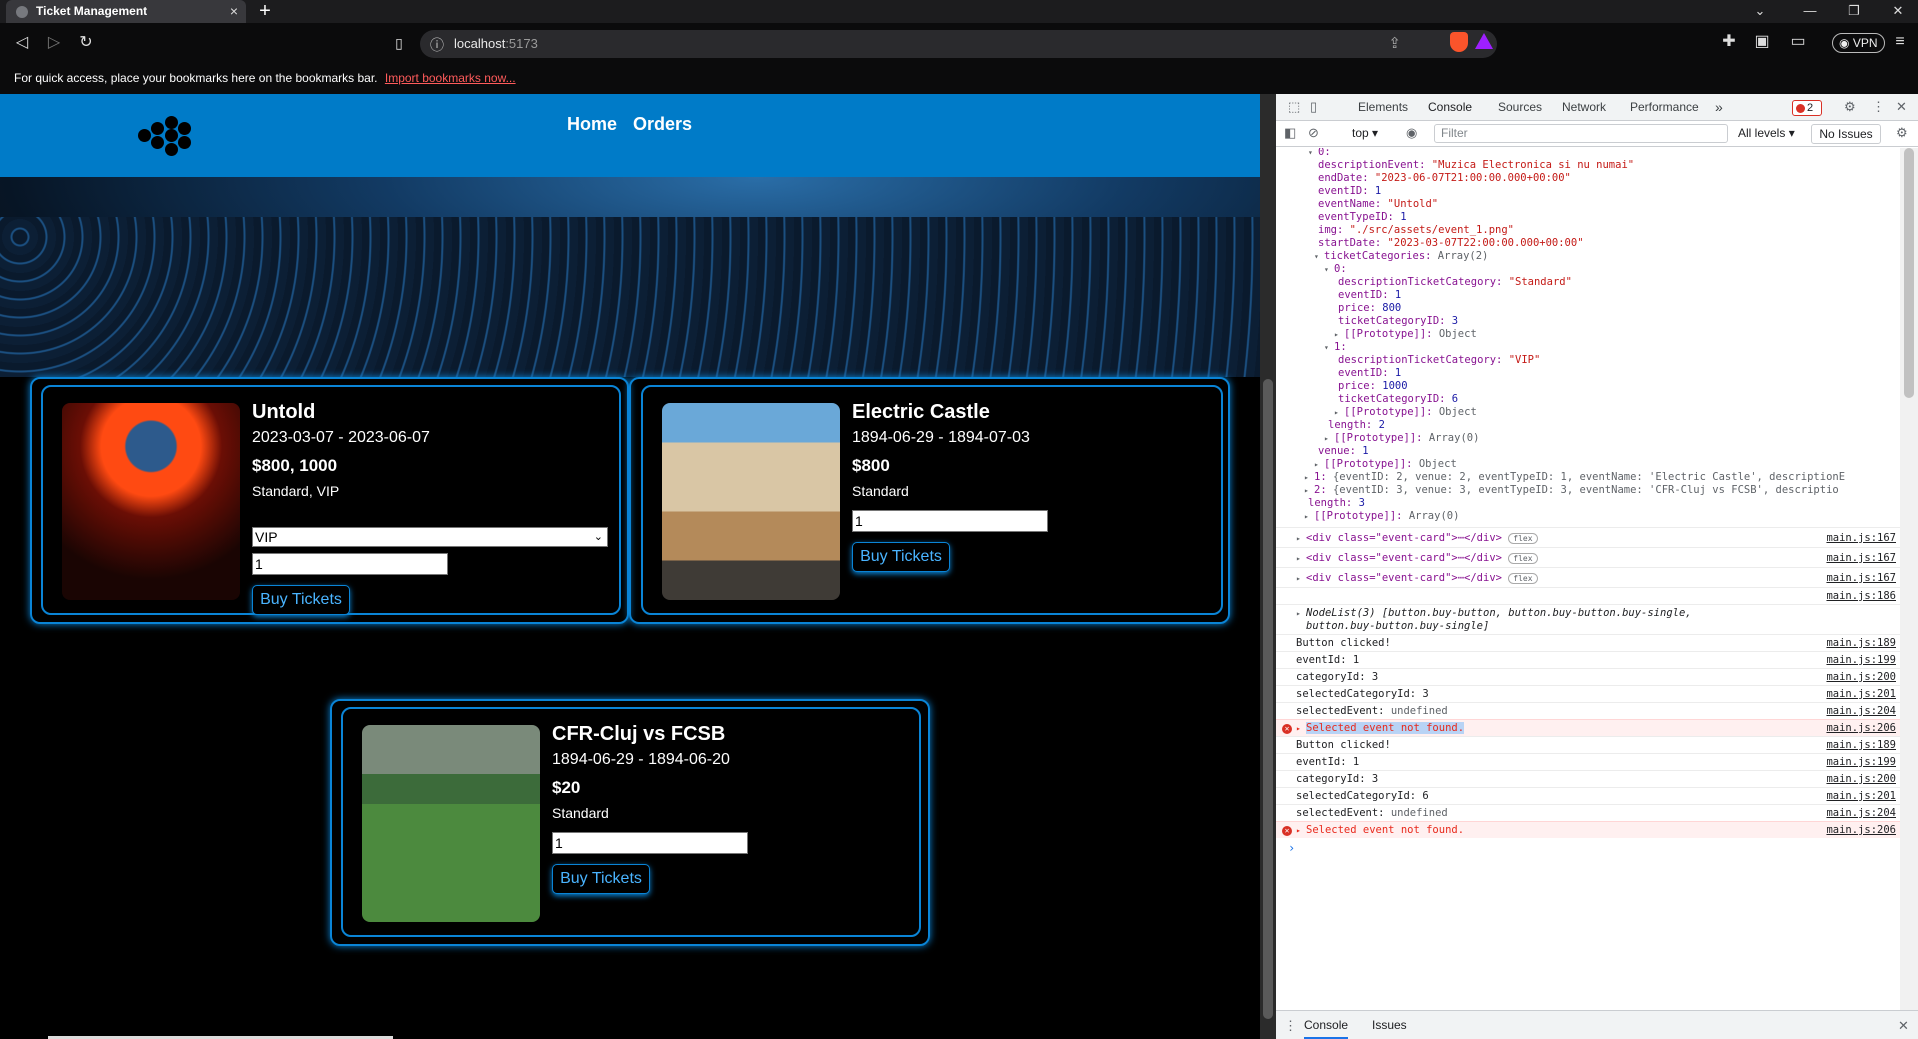  Describe the element at coordinates (1389, 1025) in the screenshot. I see `drawer-tab-issues: Issues` at that location.